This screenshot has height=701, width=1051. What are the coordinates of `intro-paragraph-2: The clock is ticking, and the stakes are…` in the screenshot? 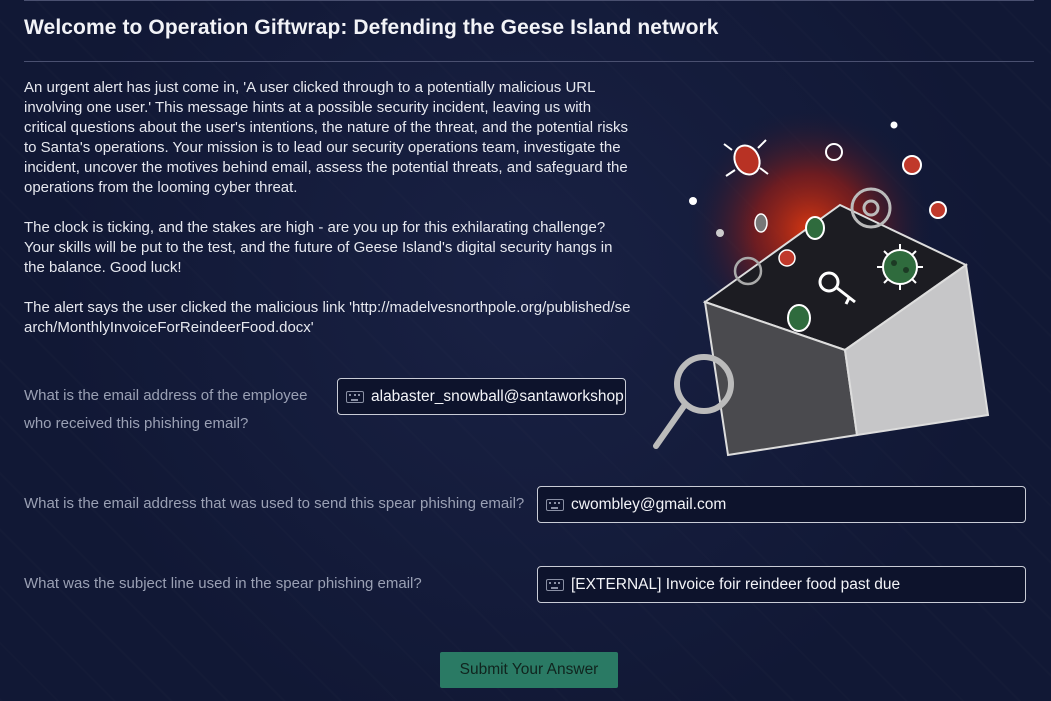 It's located at (318, 247).